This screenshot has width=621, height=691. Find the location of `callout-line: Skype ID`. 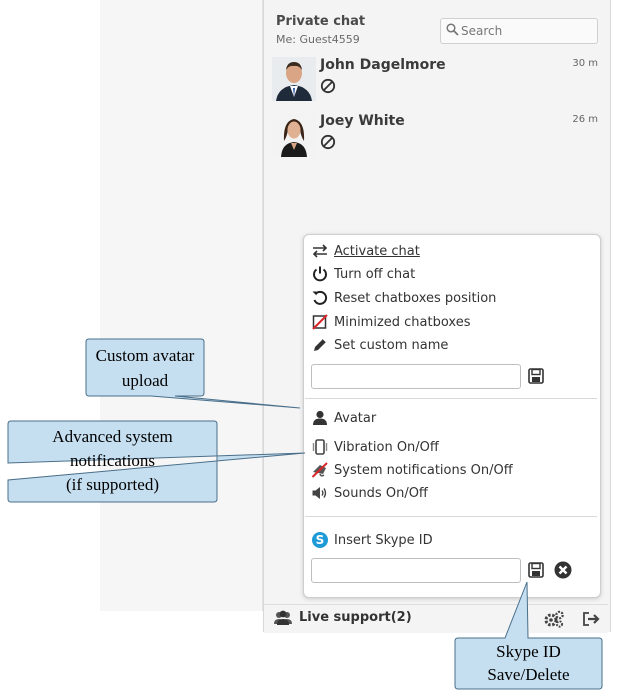

callout-line: Skype ID is located at coordinates (528, 651).